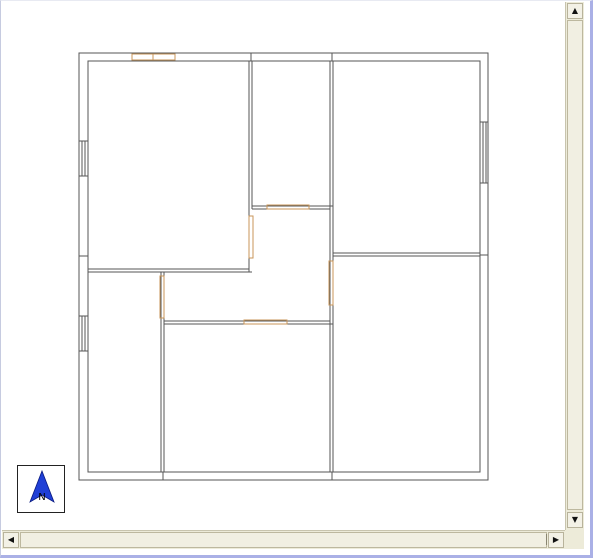 The width and height of the screenshot is (593, 558). I want to click on window-right, so click(484, 152).